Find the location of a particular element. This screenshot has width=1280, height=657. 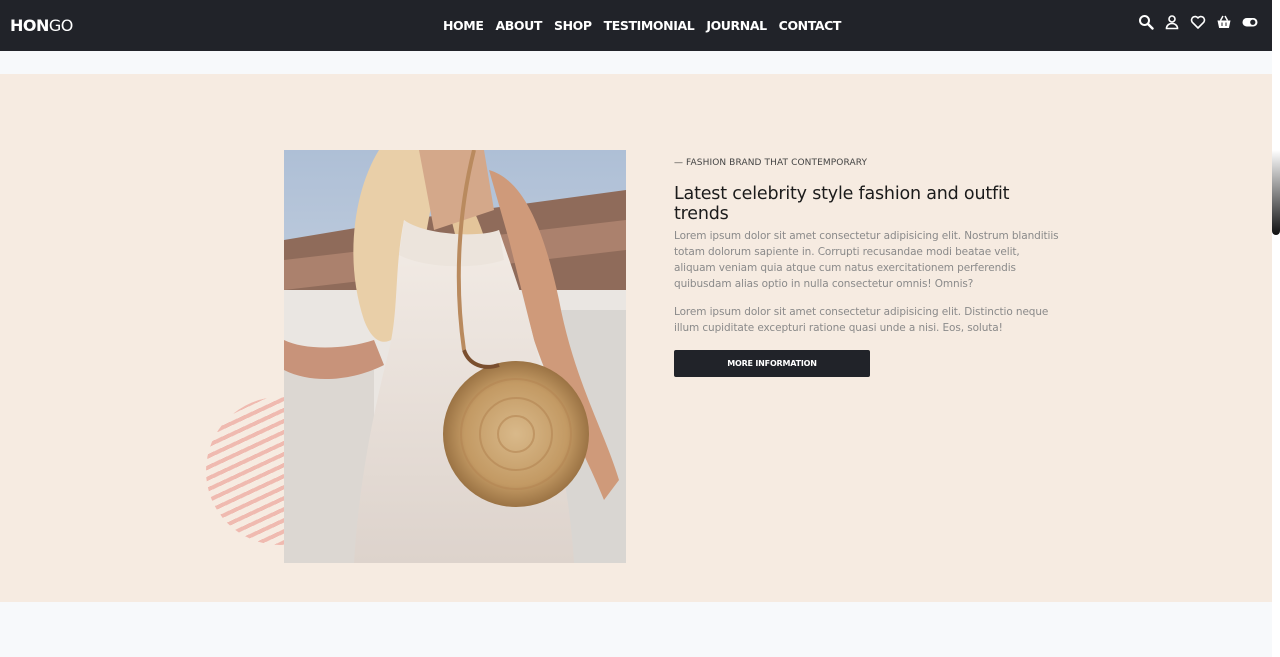

nav-link-contact: CONTACT is located at coordinates (810, 26).